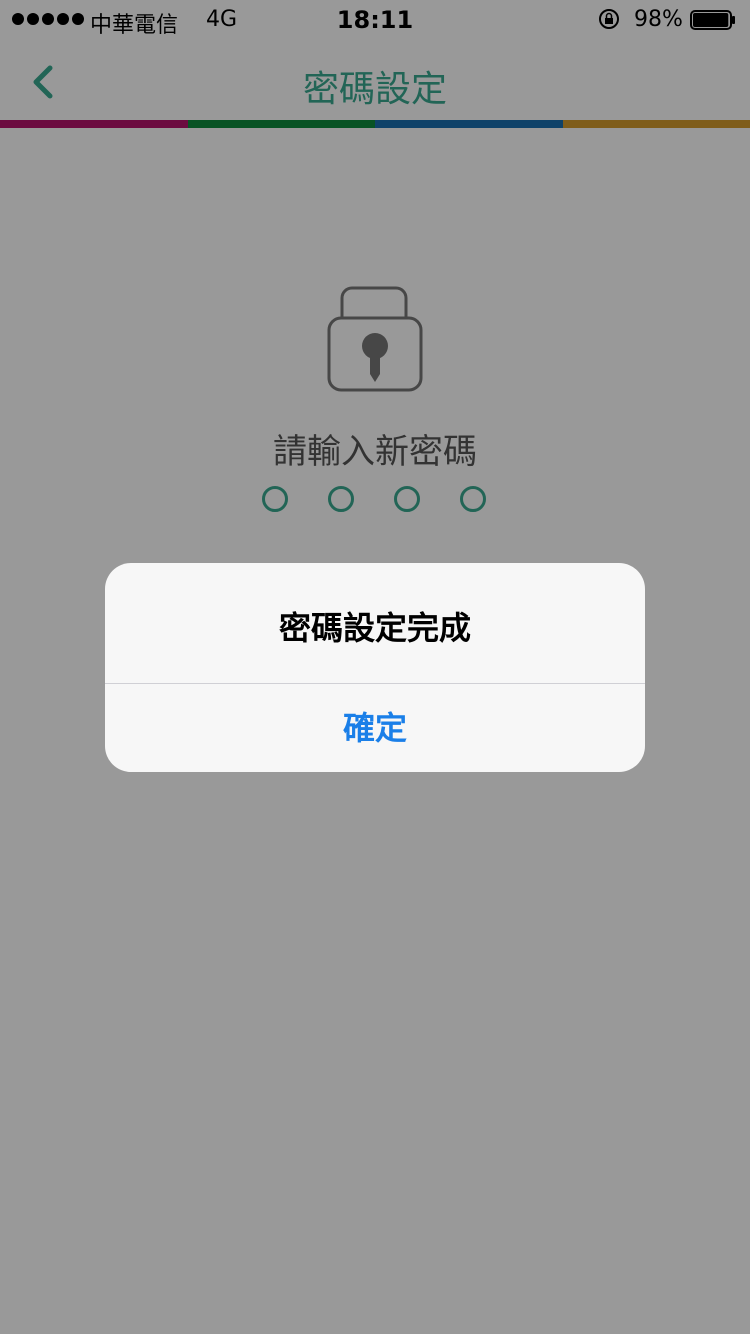 The width and height of the screenshot is (750, 1334). What do you see at coordinates (375, 728) in the screenshot?
I see `confirm-button: 確定` at bounding box center [375, 728].